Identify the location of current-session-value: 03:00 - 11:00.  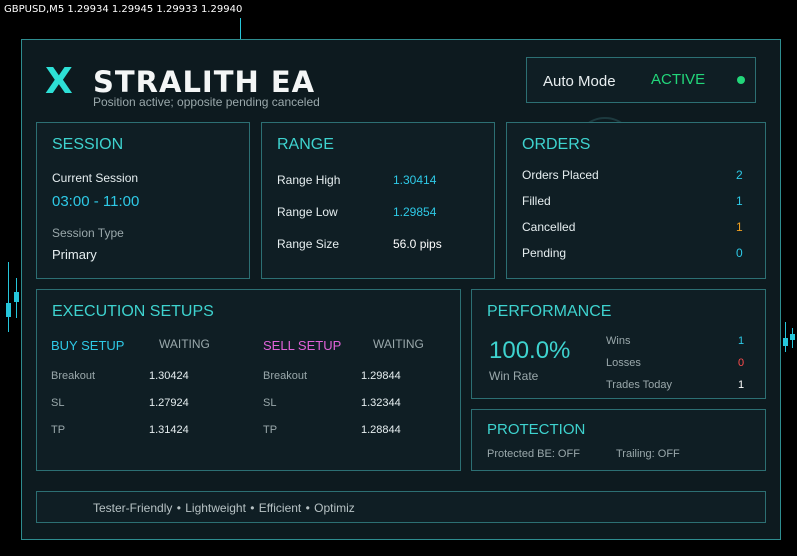
(96, 201).